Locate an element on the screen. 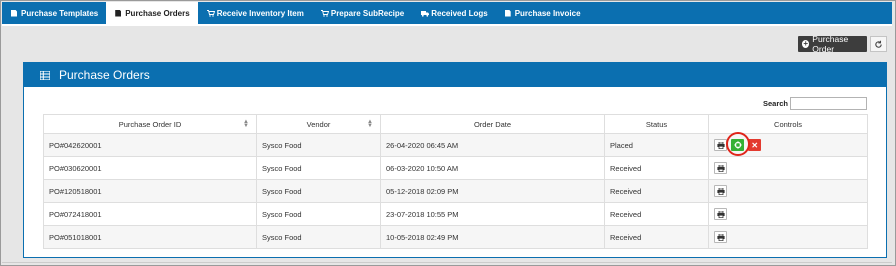 Image resolution: width=896 pixels, height=266 pixels. cell-order-date: 23-07-2018 10:55 PM is located at coordinates (492, 214).